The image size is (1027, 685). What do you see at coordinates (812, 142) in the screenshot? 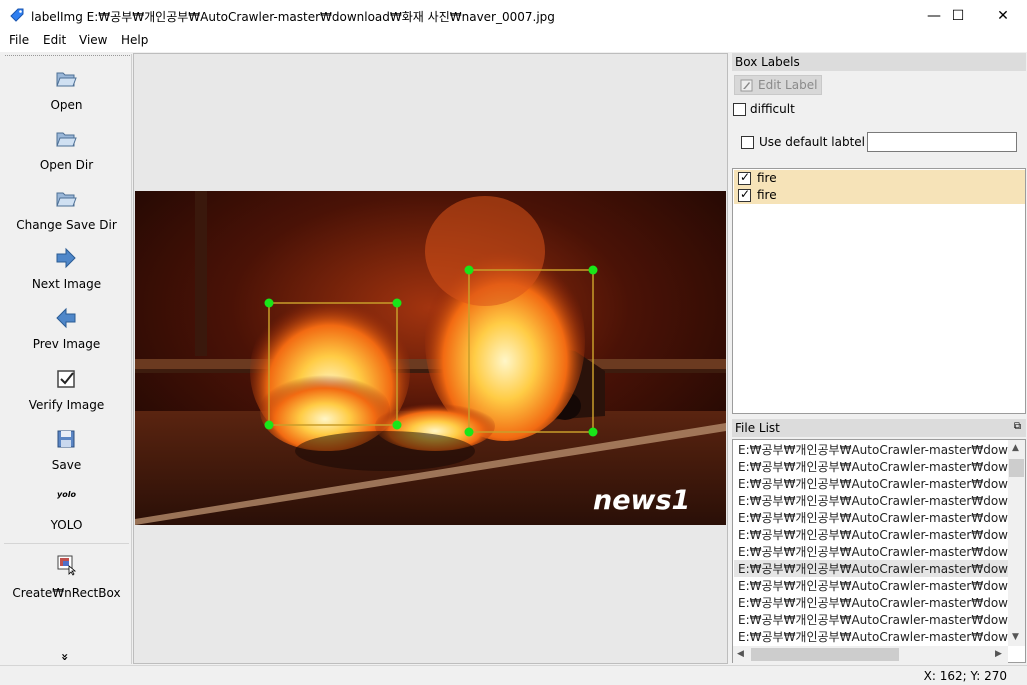
I see `use-default-label-label: Use default labtel` at bounding box center [812, 142].